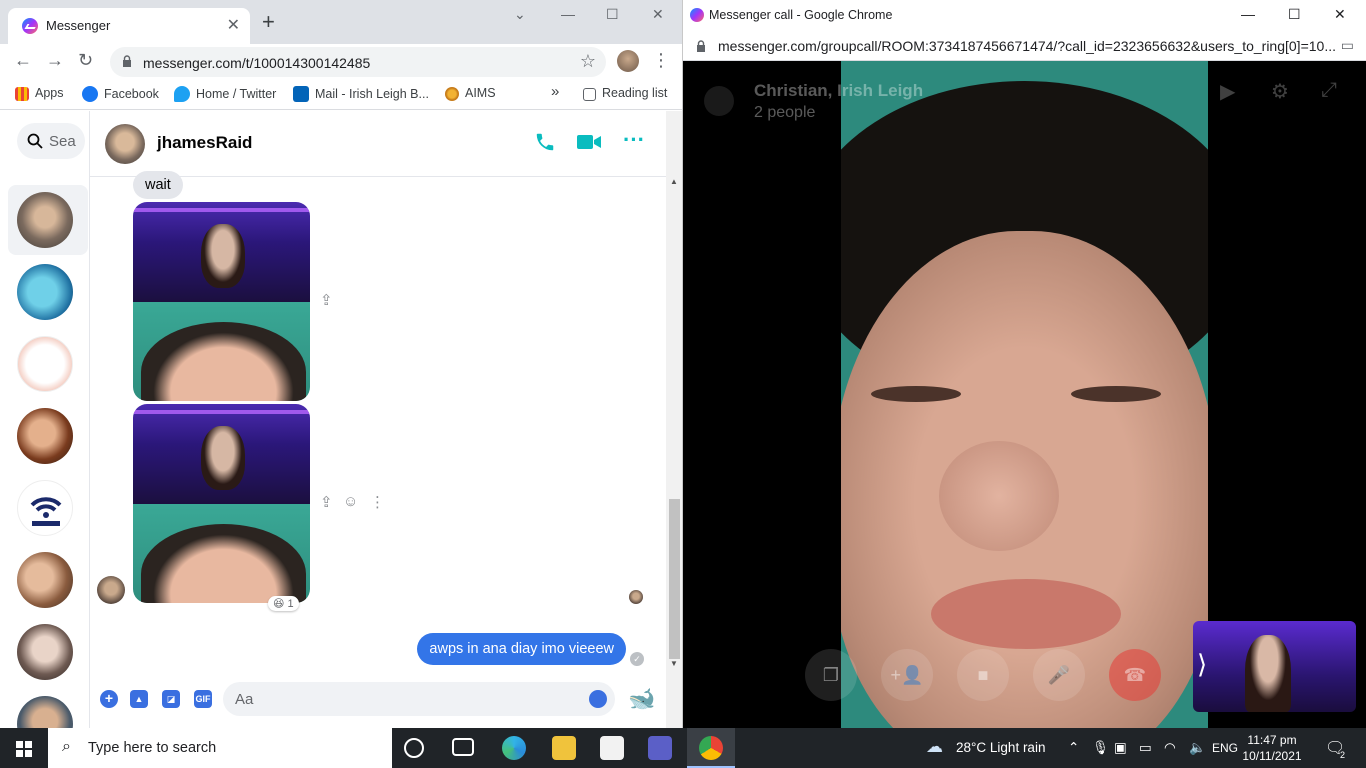  Describe the element at coordinates (350, 501) in the screenshot. I see `react-emoji-icon: ☺` at that location.